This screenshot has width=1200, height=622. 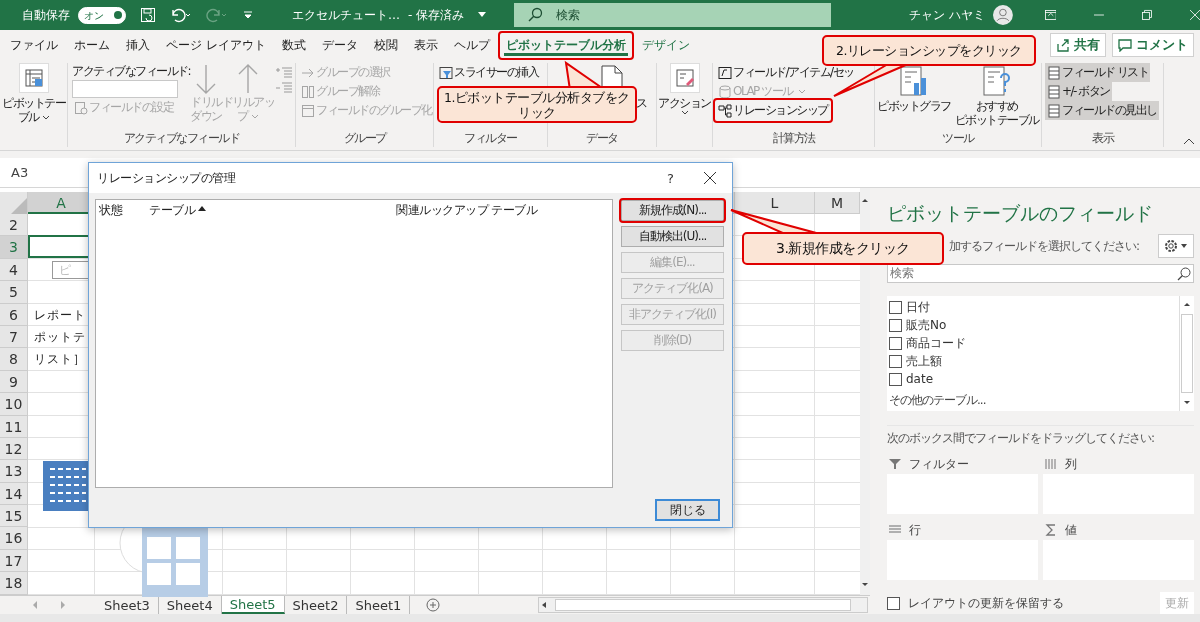 What do you see at coordinates (684, 89) in the screenshot?
I see `action-button: アクション` at bounding box center [684, 89].